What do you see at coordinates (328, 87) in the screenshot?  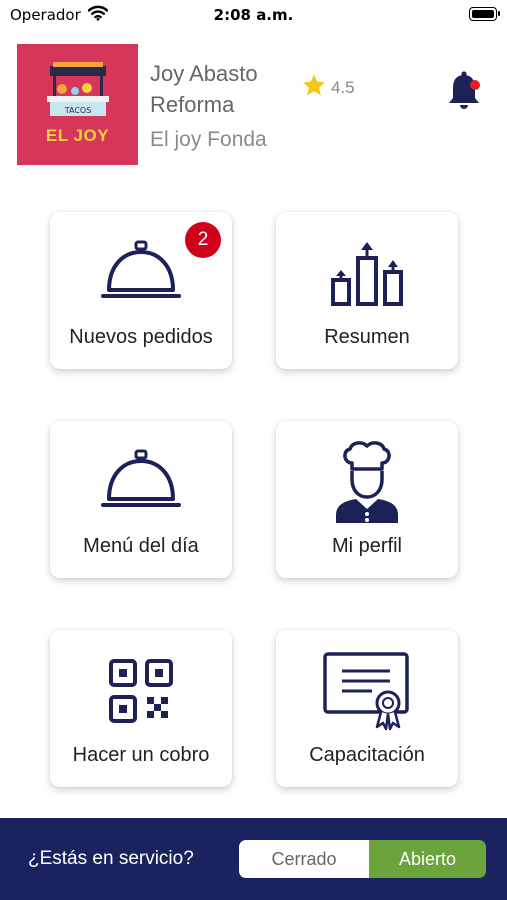 I see `rating: 4.5` at bounding box center [328, 87].